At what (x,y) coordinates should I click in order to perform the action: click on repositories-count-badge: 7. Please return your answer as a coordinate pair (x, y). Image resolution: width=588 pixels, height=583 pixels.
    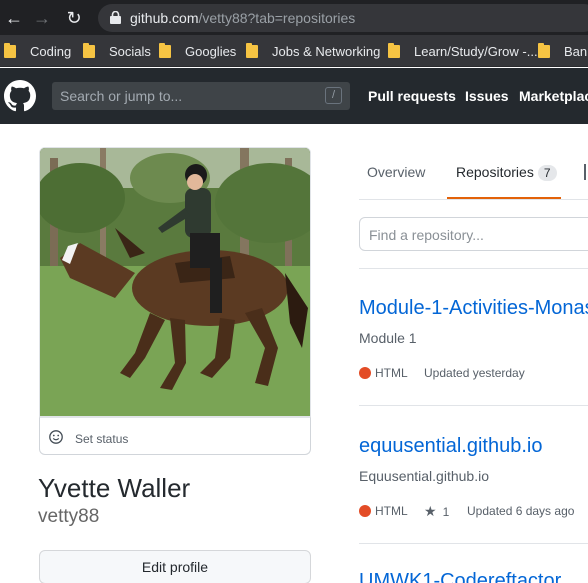
    Looking at the image, I should click on (547, 173).